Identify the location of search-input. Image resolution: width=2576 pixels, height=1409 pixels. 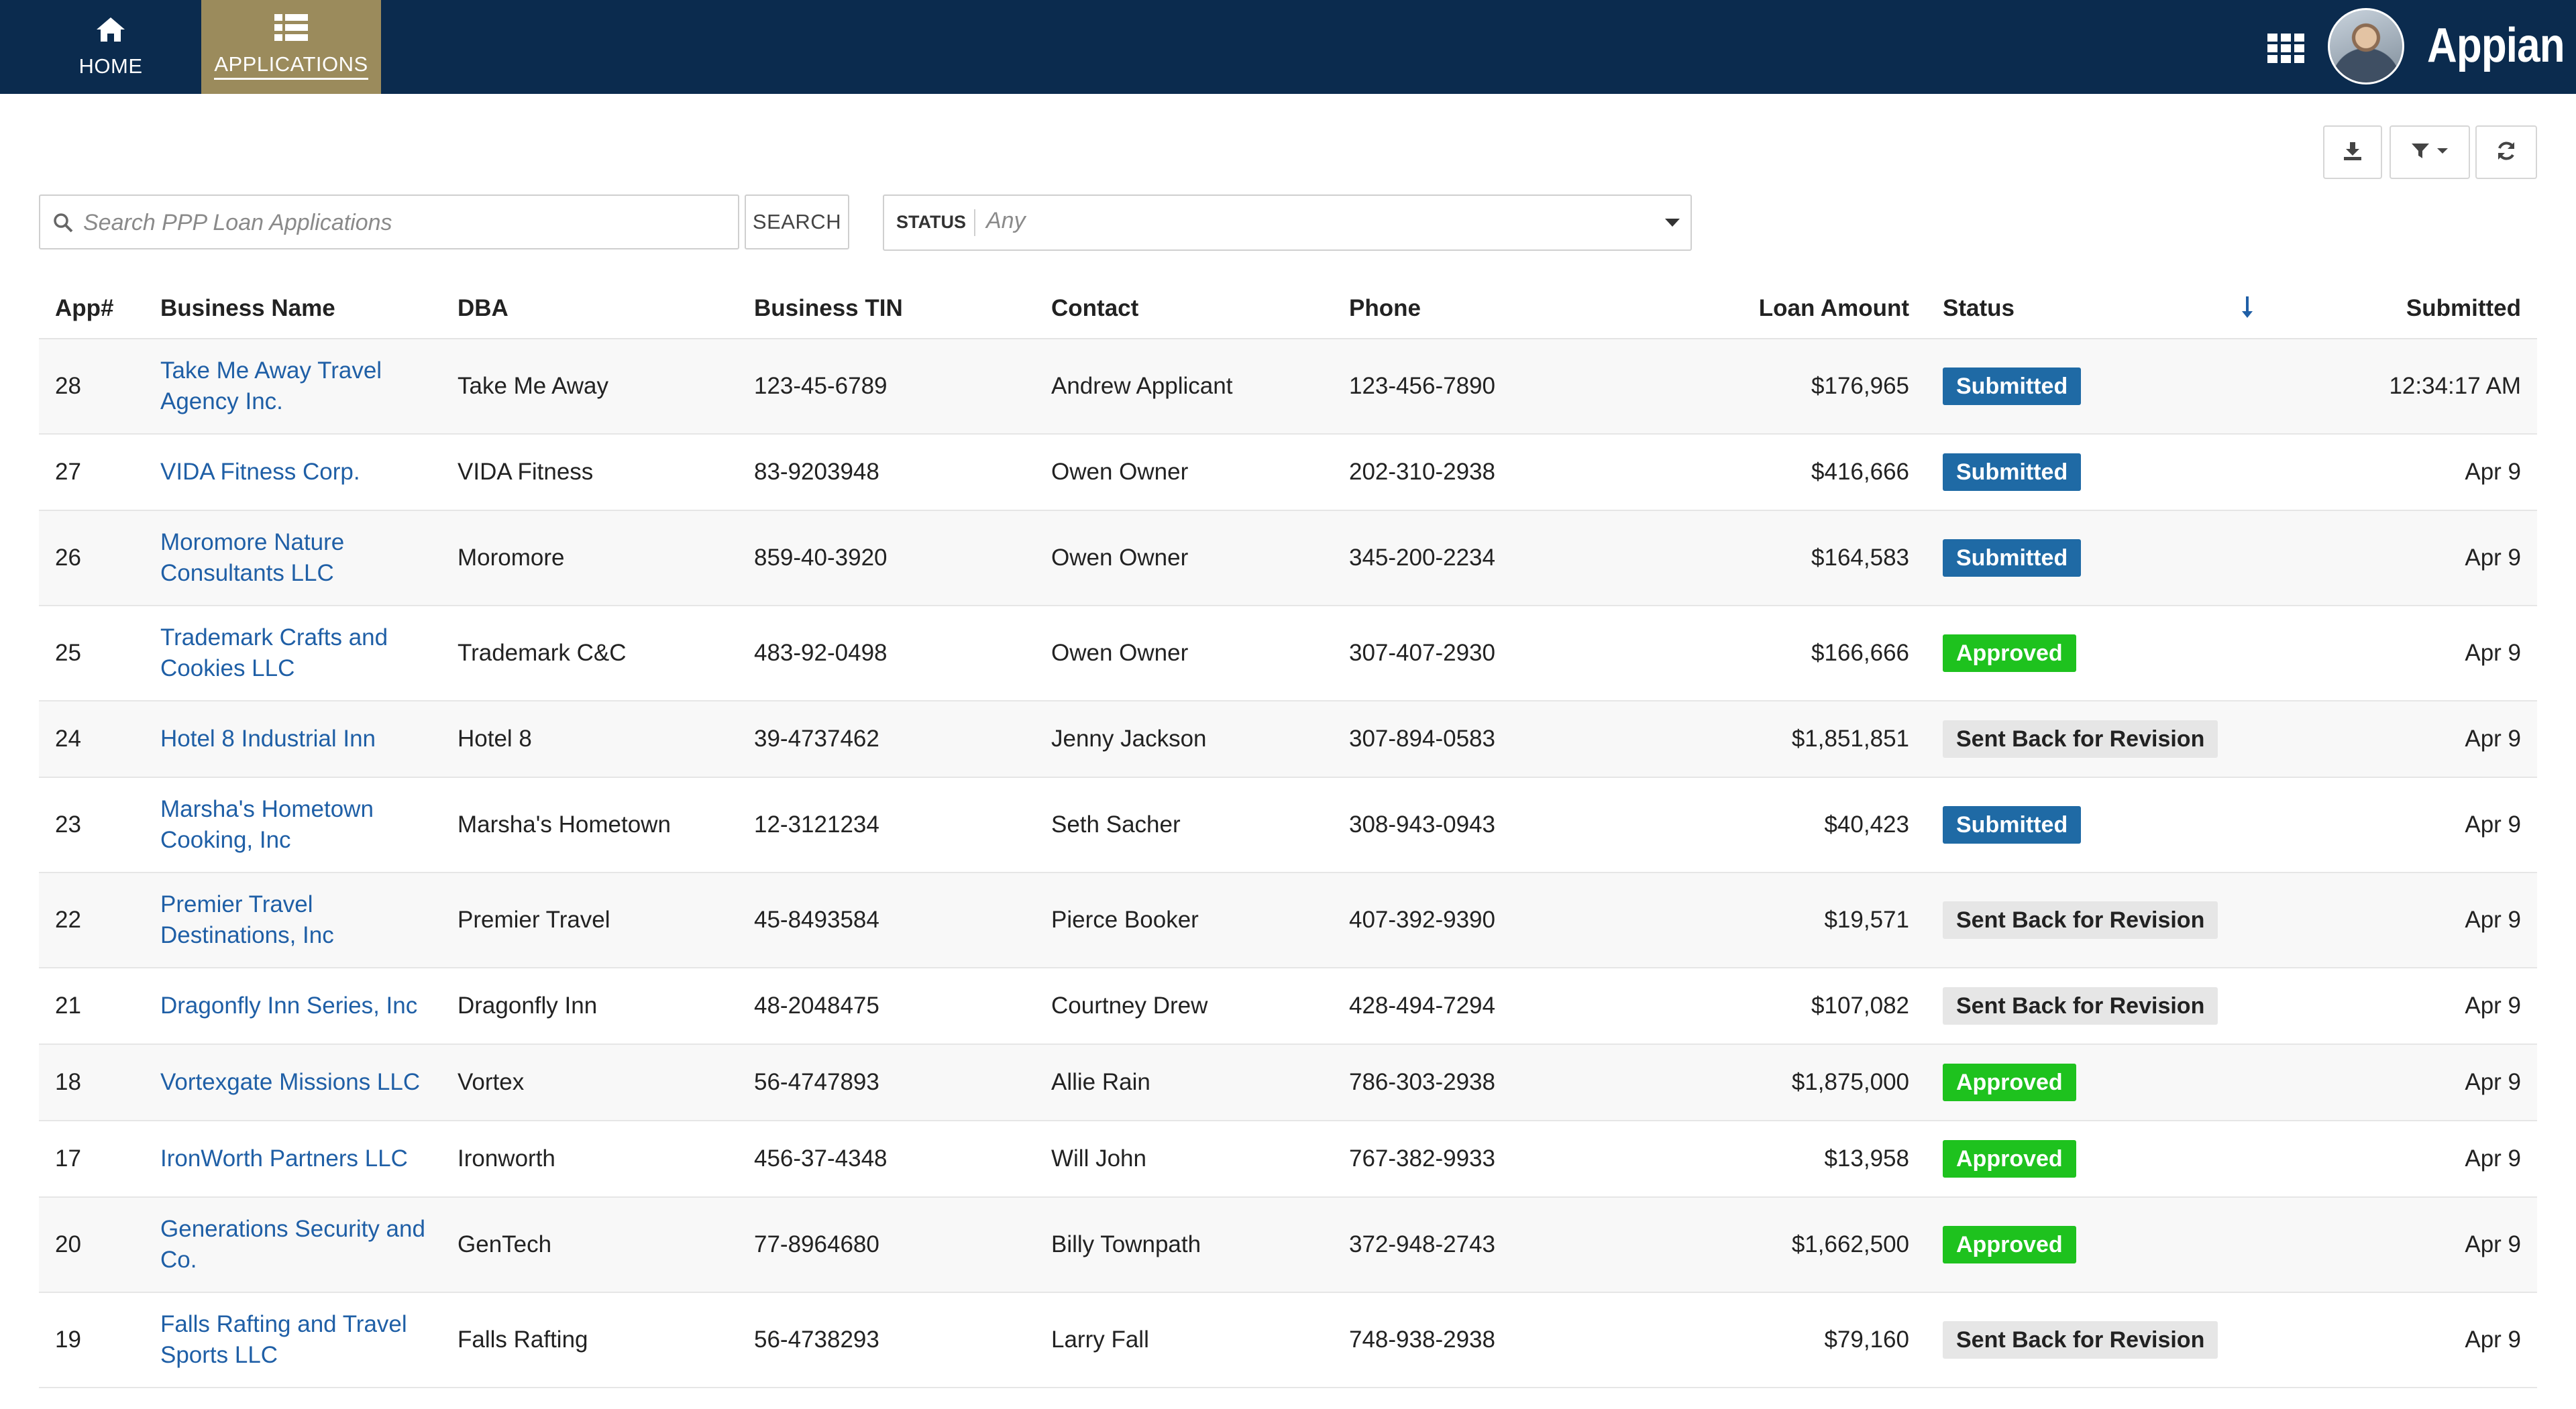
(405, 222).